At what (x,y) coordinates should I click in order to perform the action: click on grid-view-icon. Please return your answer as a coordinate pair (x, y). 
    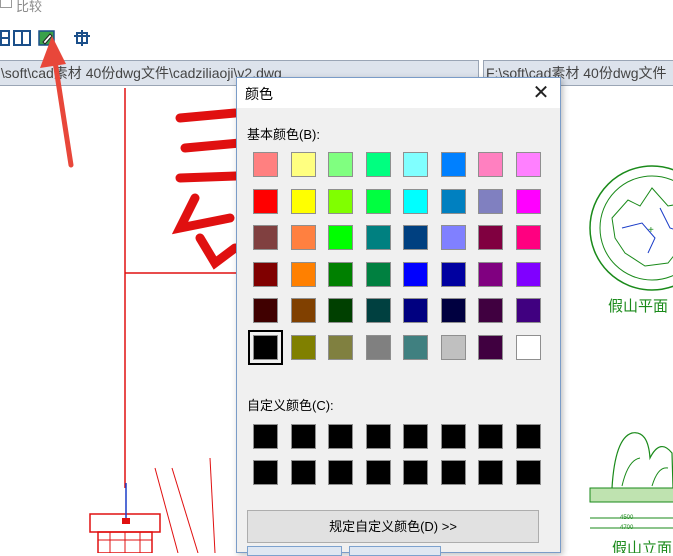
    Looking at the image, I should click on (6, 38).